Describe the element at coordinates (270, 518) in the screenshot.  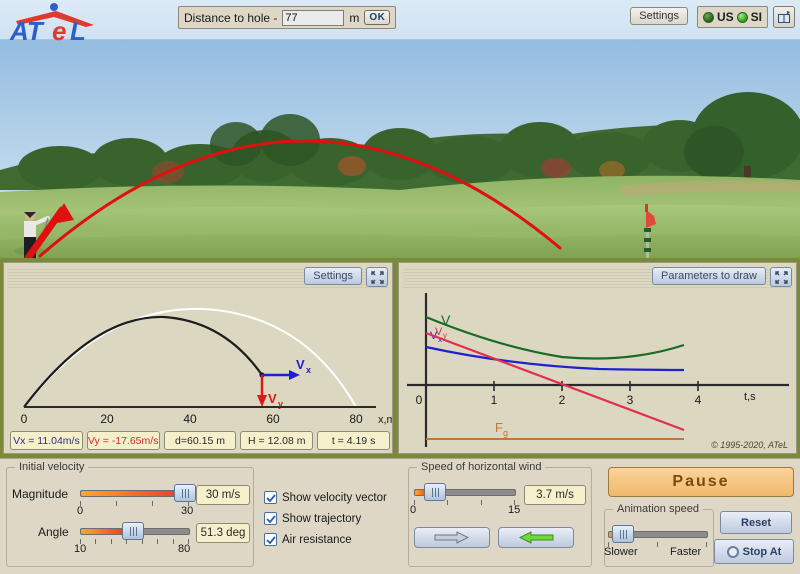
I see `show-trajectory-checkbox` at that location.